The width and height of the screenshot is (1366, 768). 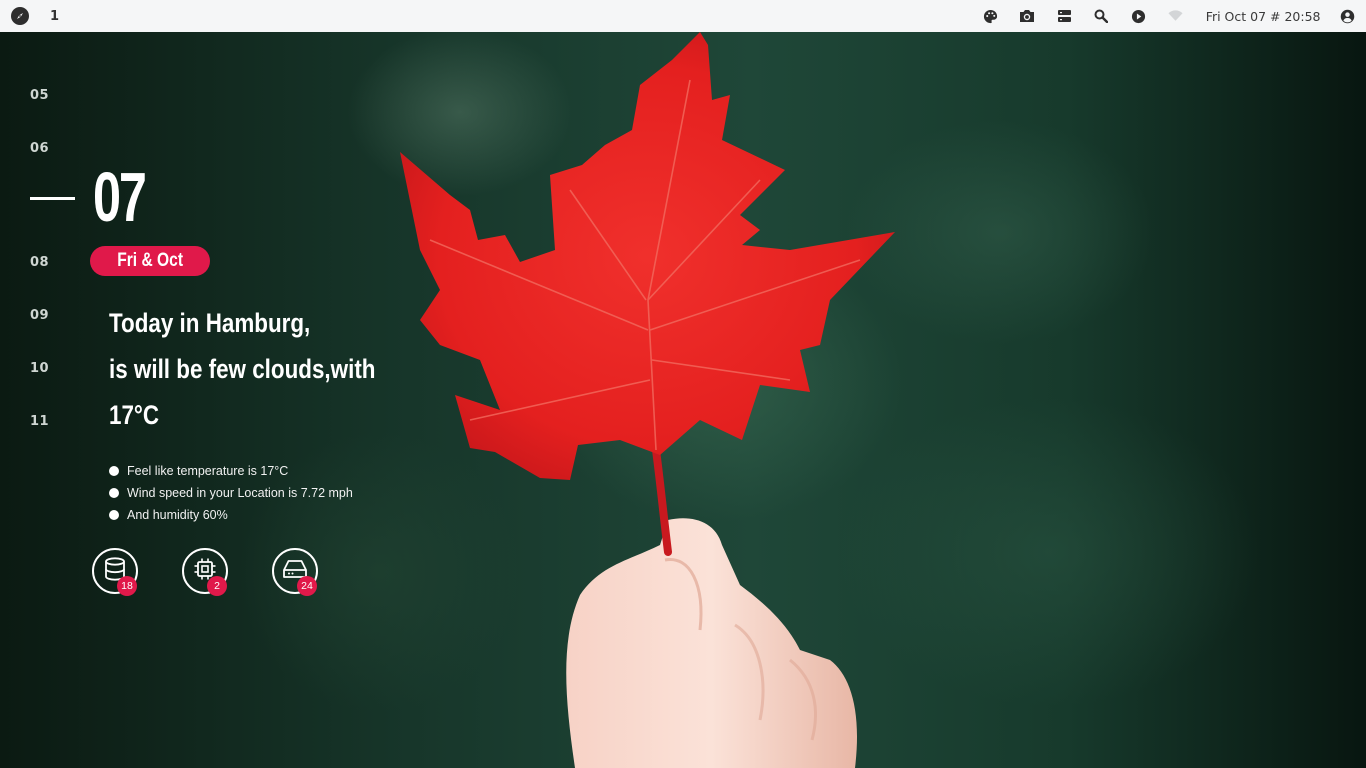 What do you see at coordinates (177, 515) in the screenshot?
I see `weather-detail-text: And humidity 60%` at bounding box center [177, 515].